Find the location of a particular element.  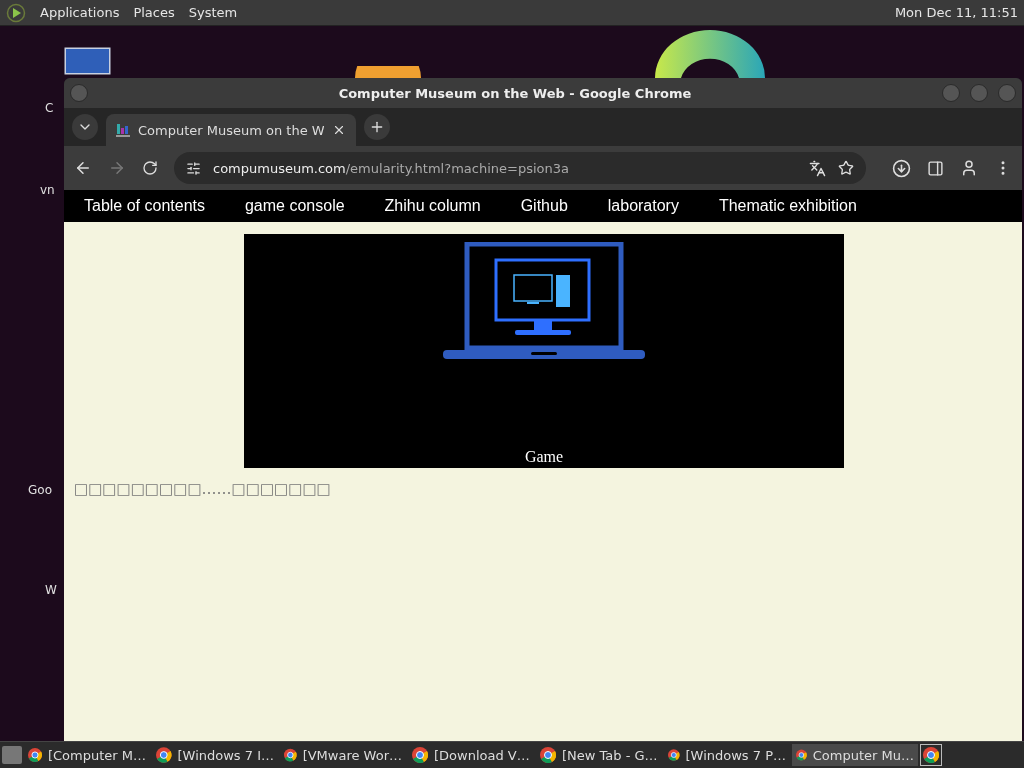

desktop-icon-label: vn is located at coordinates (47, 190).